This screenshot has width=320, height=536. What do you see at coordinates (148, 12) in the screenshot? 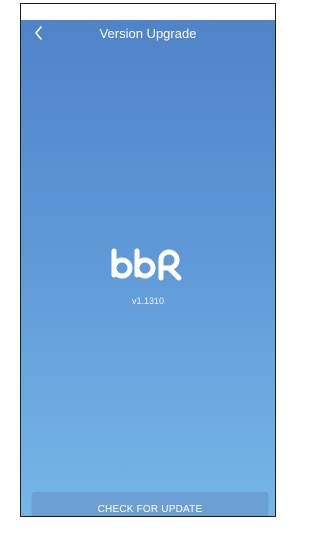
I see `status-bar` at bounding box center [148, 12].